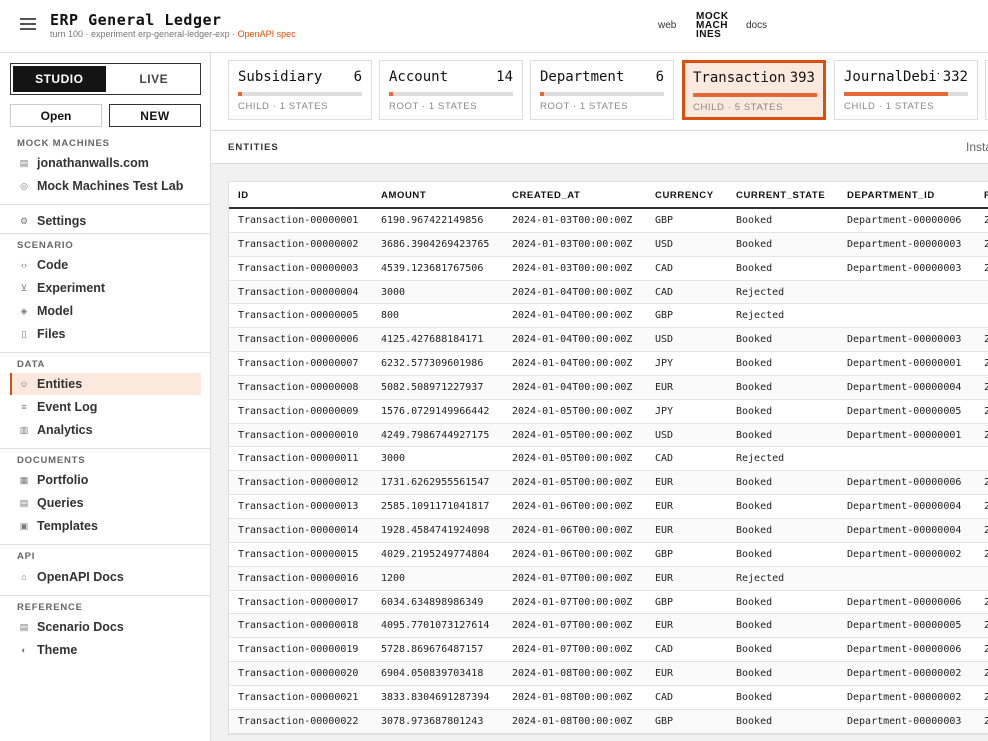 The width and height of the screenshot is (988, 741). What do you see at coordinates (105, 311) in the screenshot?
I see `sidebar-item-model: ◈ Model` at bounding box center [105, 311].